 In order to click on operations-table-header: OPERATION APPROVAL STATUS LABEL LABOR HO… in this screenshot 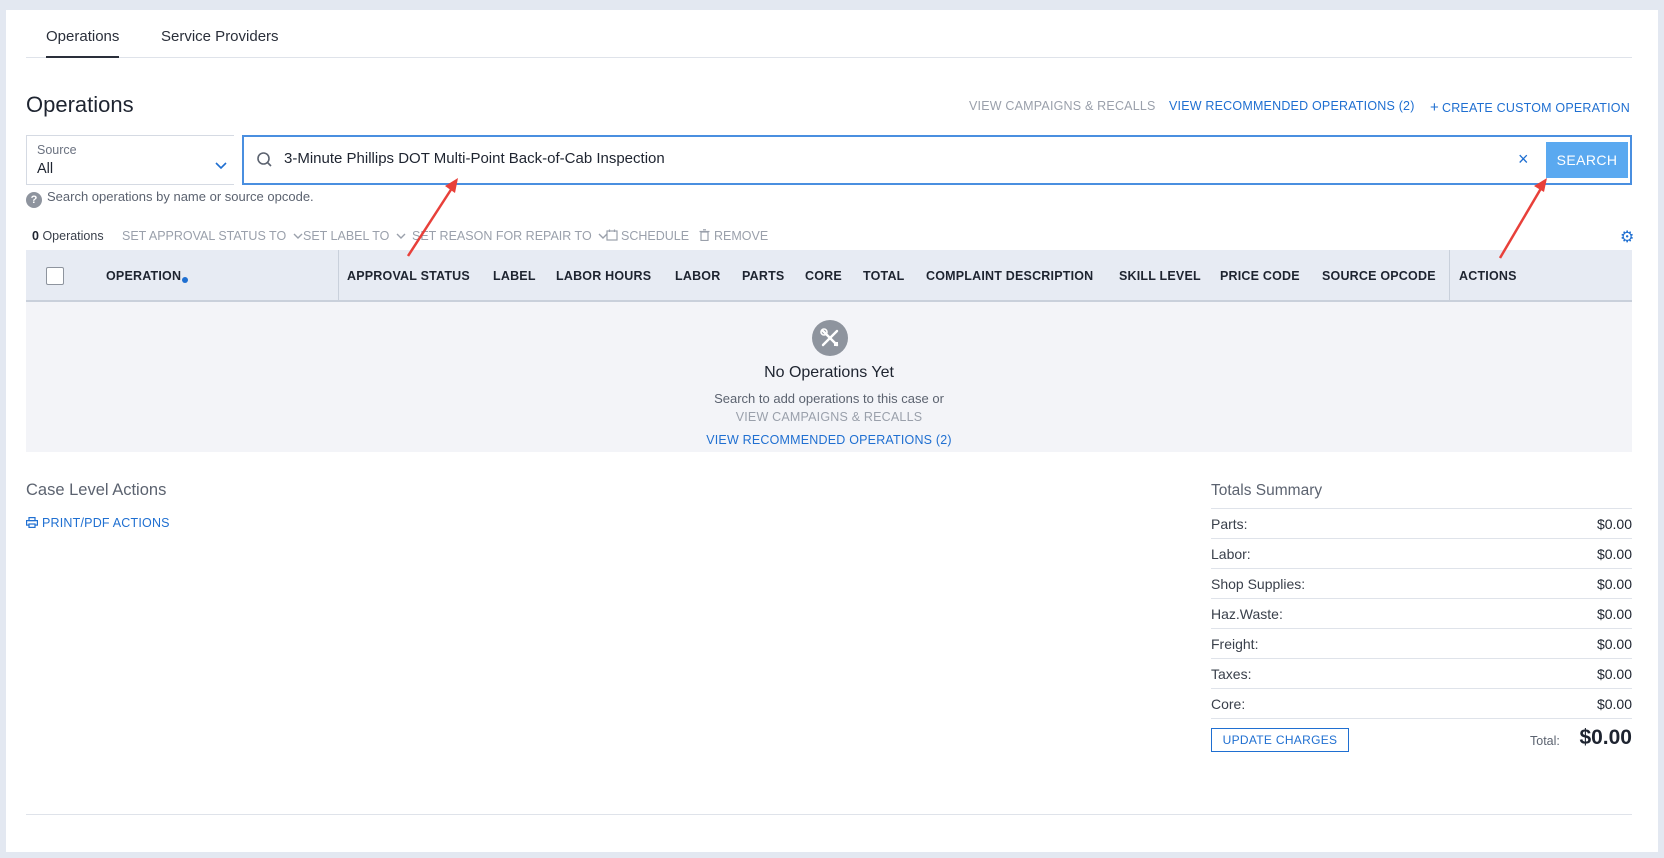, I will do `click(829, 276)`.